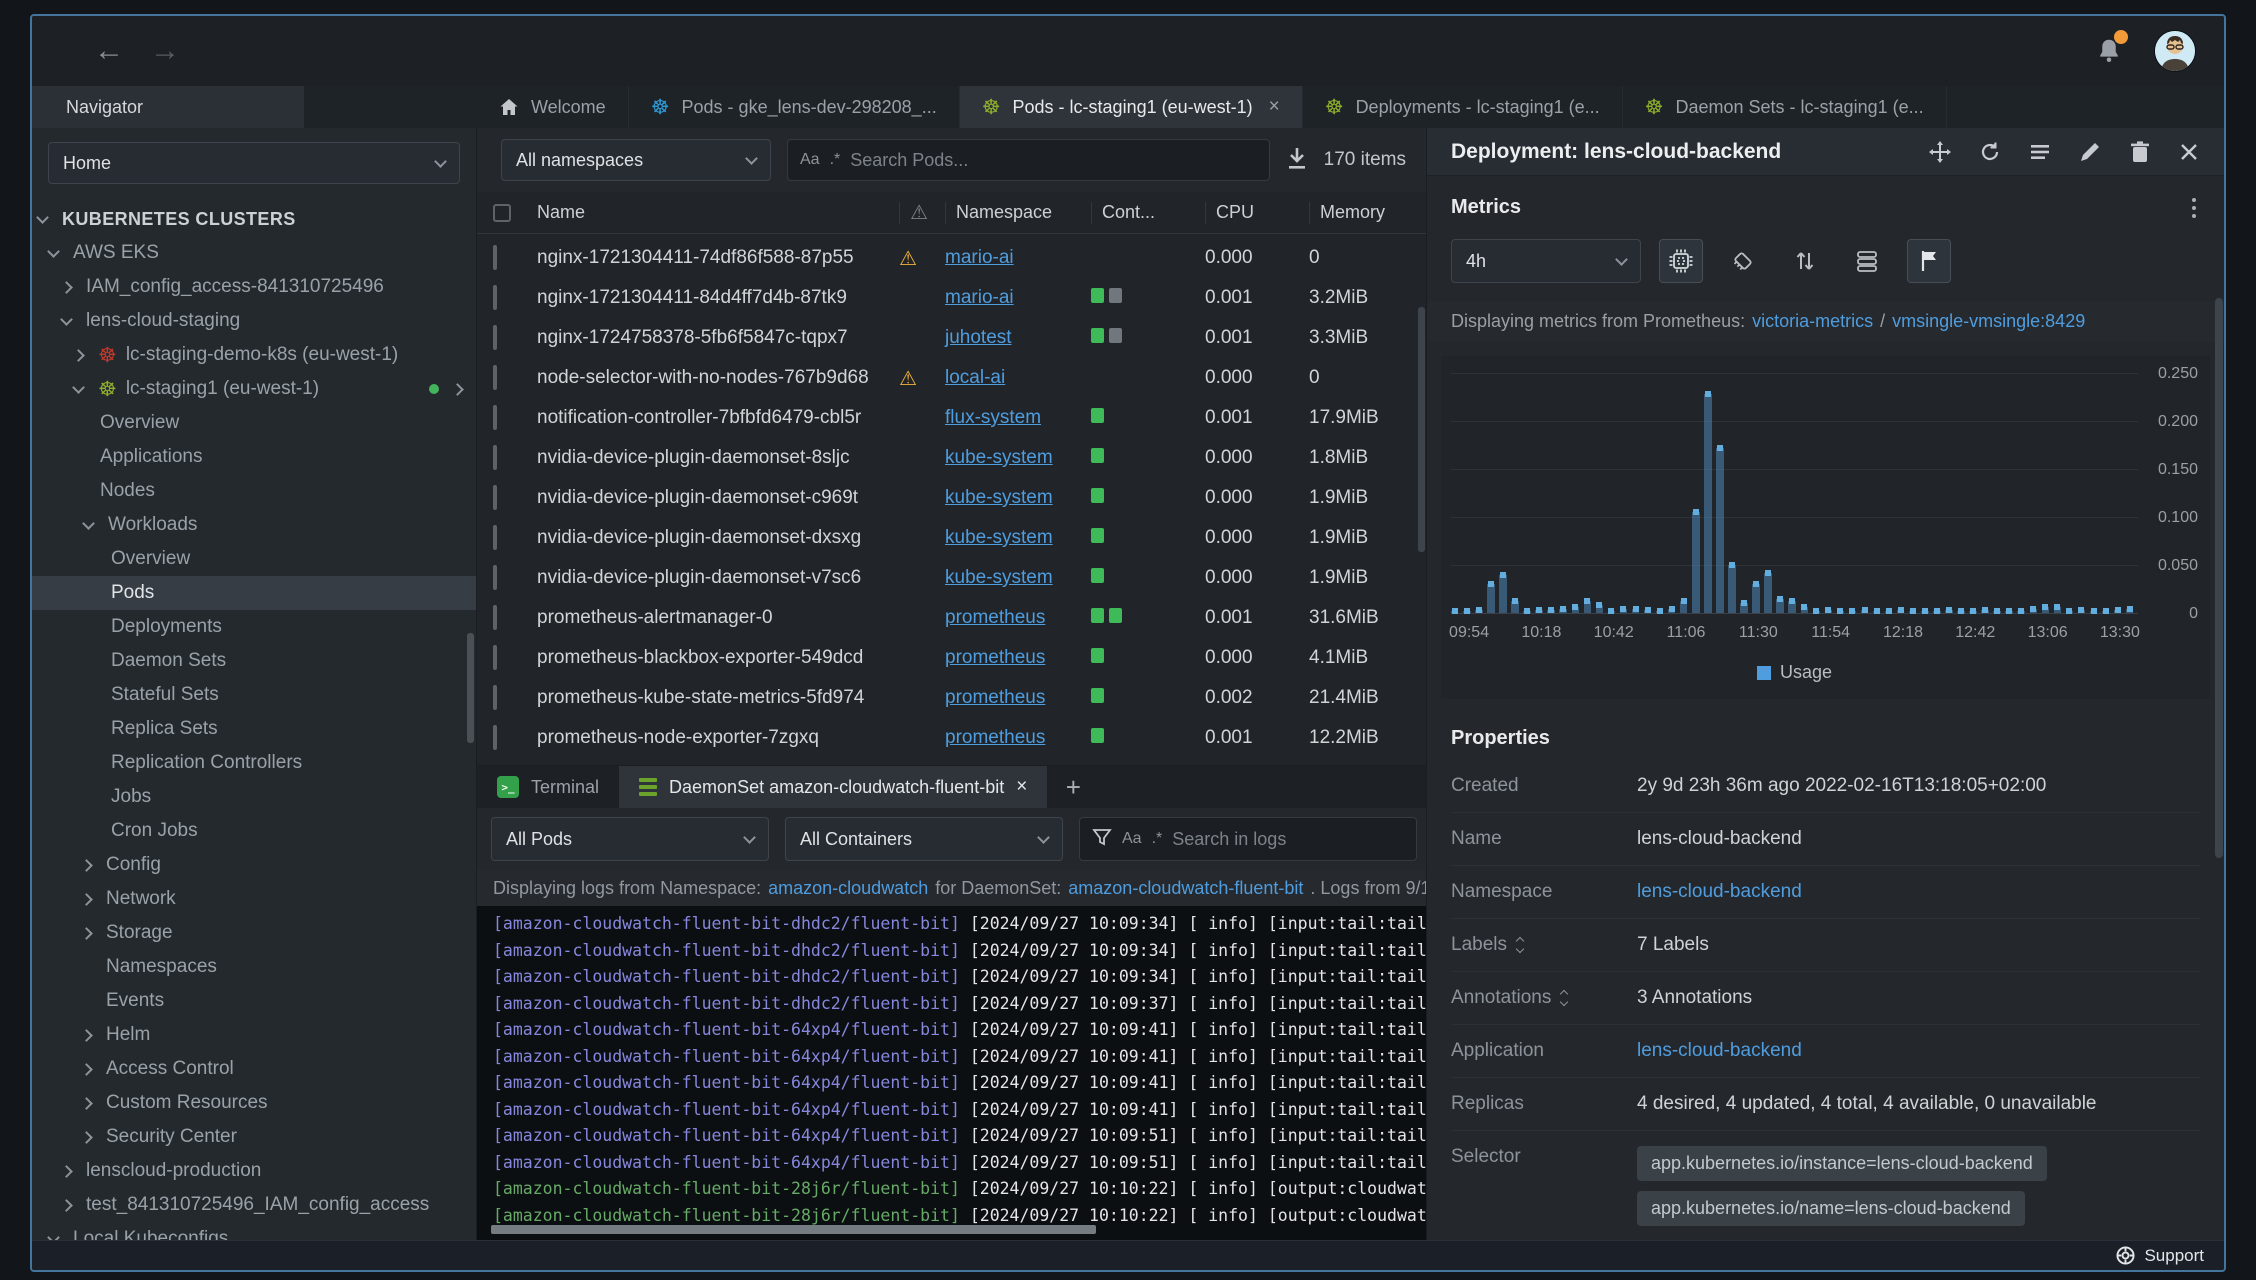 The height and width of the screenshot is (1280, 2256). Describe the element at coordinates (1157, 839) in the screenshot. I see `regex-icon: .*` at that location.